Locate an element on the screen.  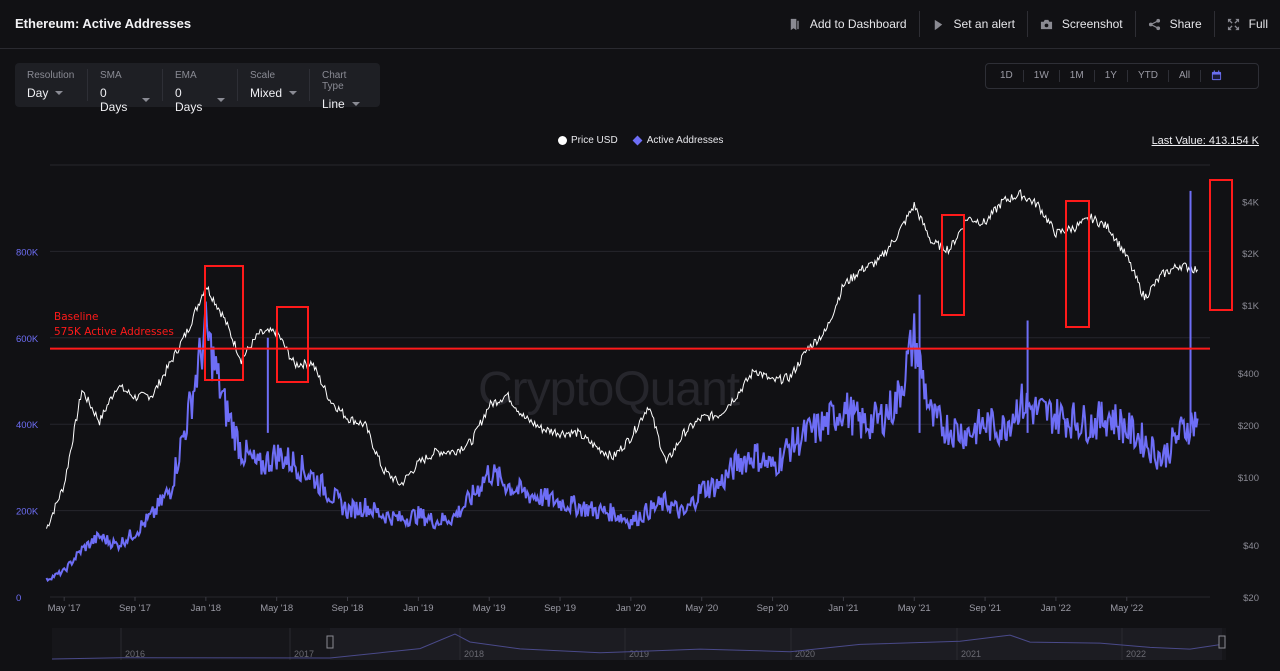
baseline-value-label: 575K Active Addresses is located at coordinates (114, 332).